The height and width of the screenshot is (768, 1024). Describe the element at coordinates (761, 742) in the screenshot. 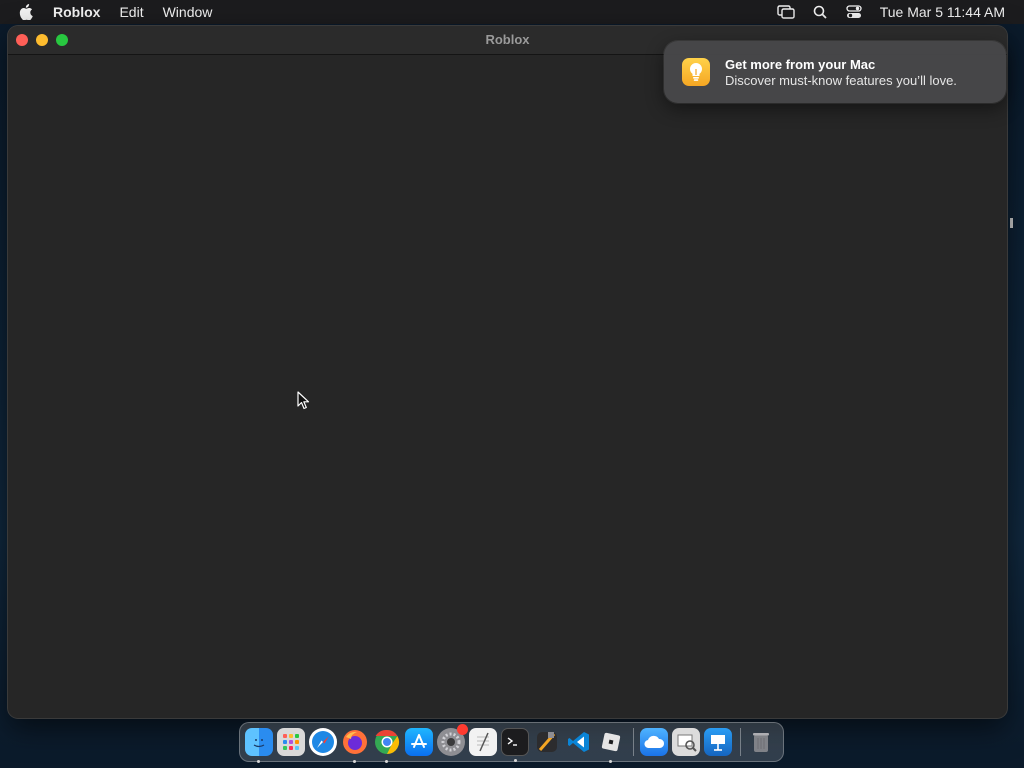

I see `dock-trash-icon` at that location.